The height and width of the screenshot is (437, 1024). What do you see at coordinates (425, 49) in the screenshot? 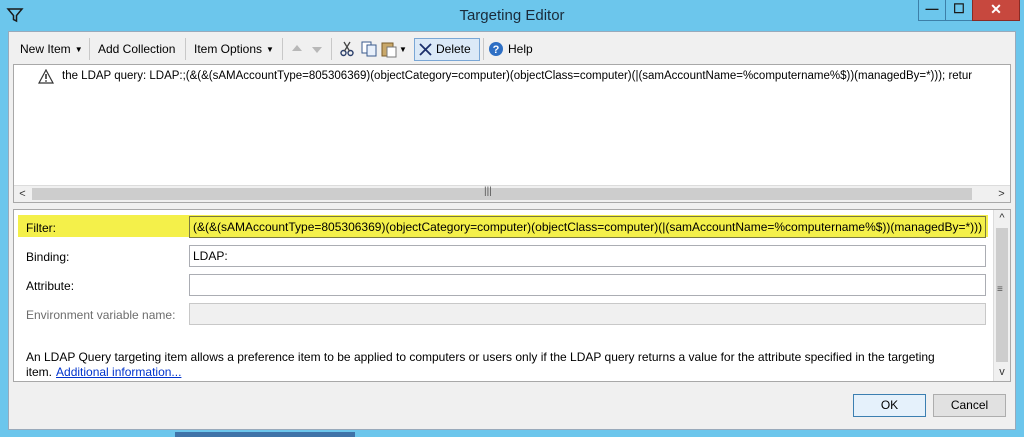
I see `delete-icon` at bounding box center [425, 49].